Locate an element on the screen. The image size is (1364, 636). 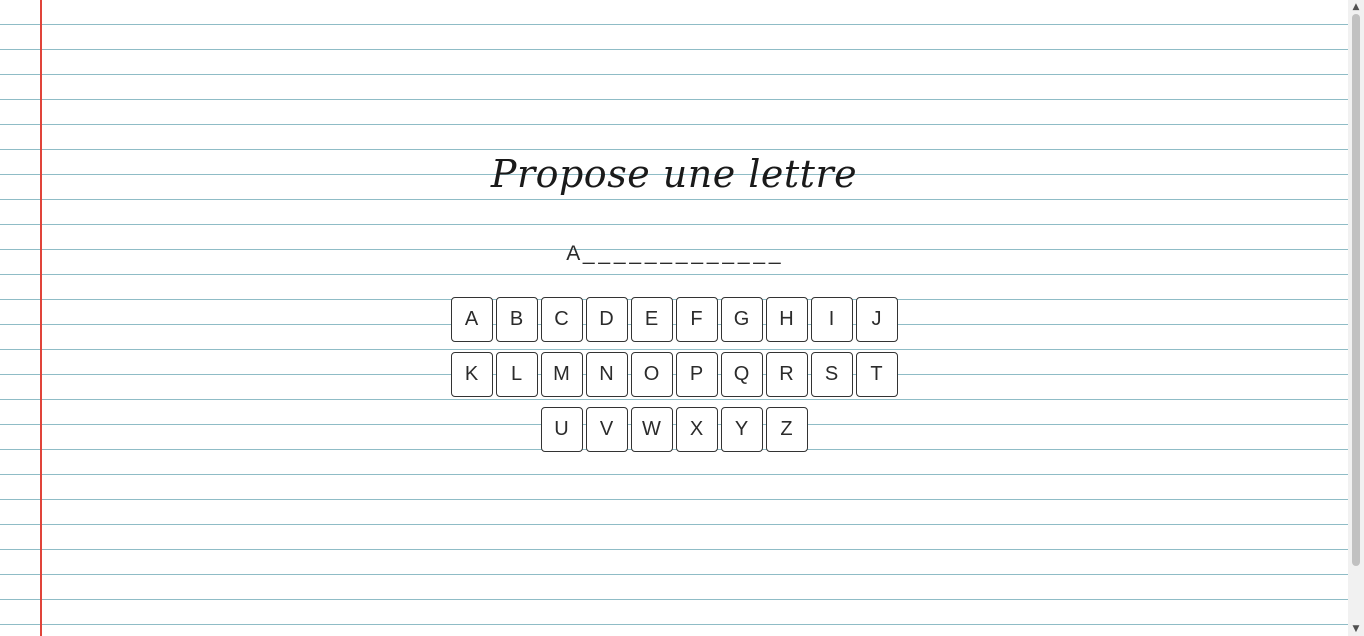
letter-key-j: J is located at coordinates (876, 319).